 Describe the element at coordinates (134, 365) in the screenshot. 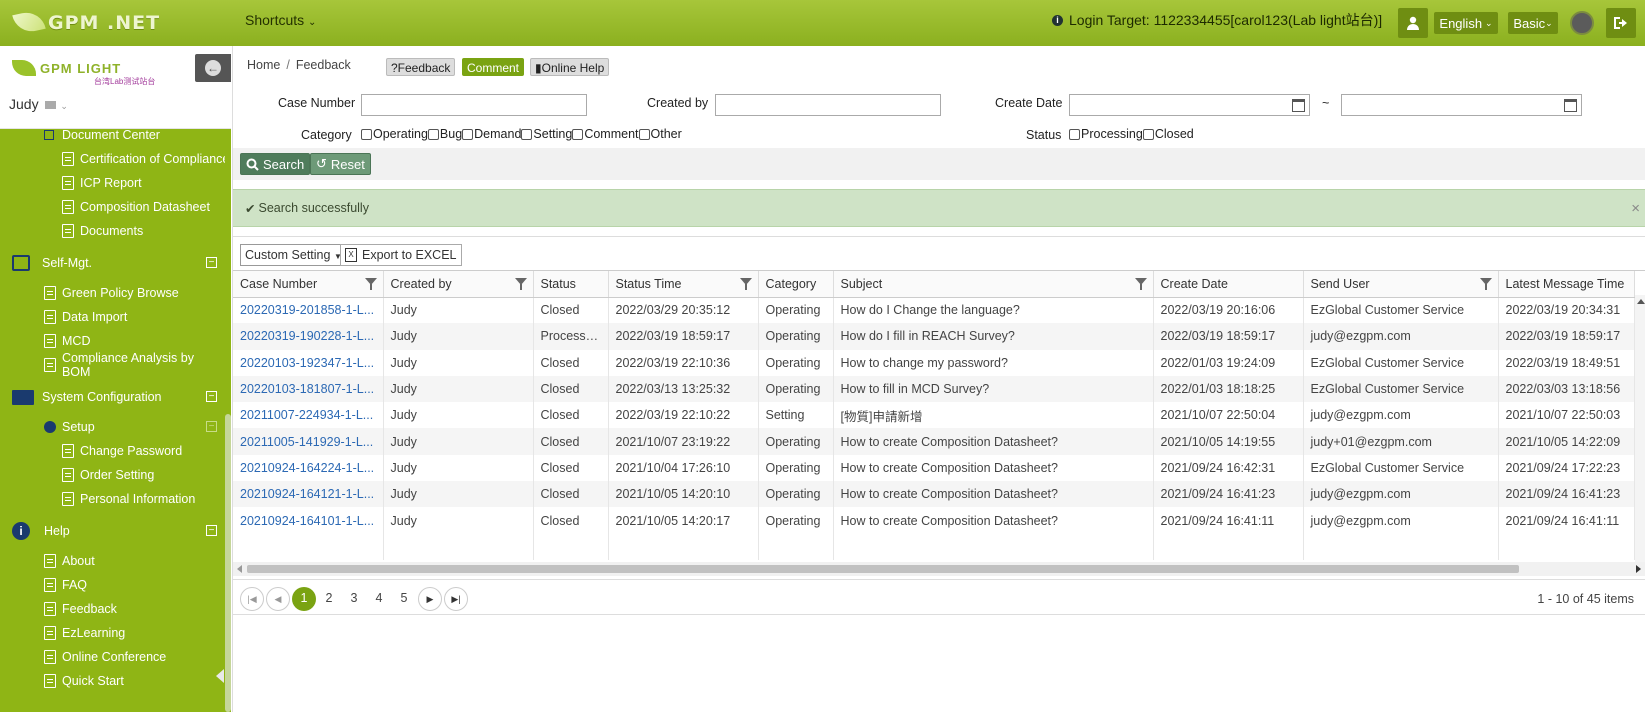

I see `sidebar-item-compliance-analysis: Compliance Analysis by BOM` at that location.